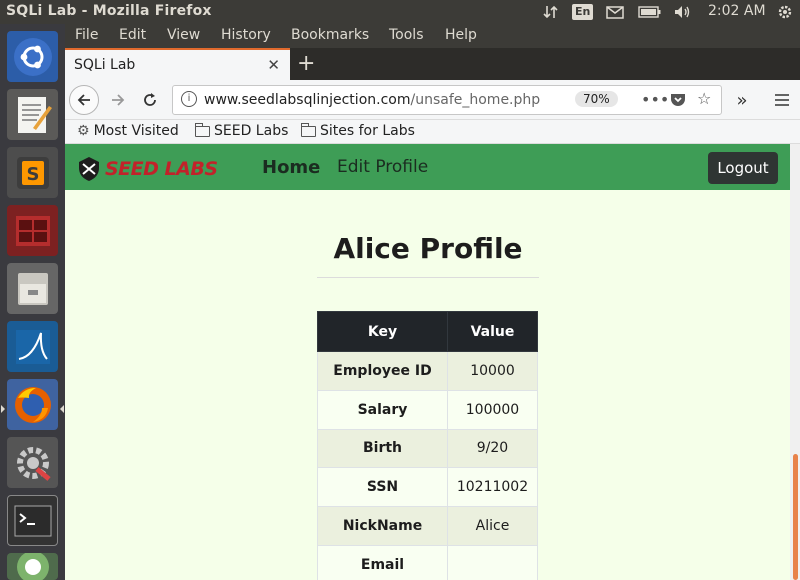 The height and width of the screenshot is (580, 800). I want to click on row-key: NickName, so click(382, 526).